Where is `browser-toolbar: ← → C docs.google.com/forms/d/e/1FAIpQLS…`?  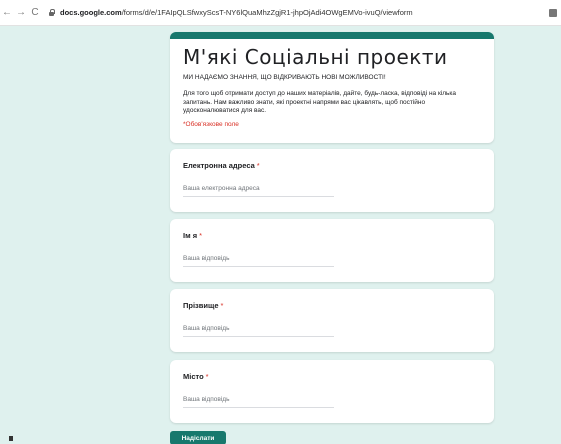 browser-toolbar: ← → C docs.google.com/forms/d/e/1FAIpQLS… is located at coordinates (280, 13).